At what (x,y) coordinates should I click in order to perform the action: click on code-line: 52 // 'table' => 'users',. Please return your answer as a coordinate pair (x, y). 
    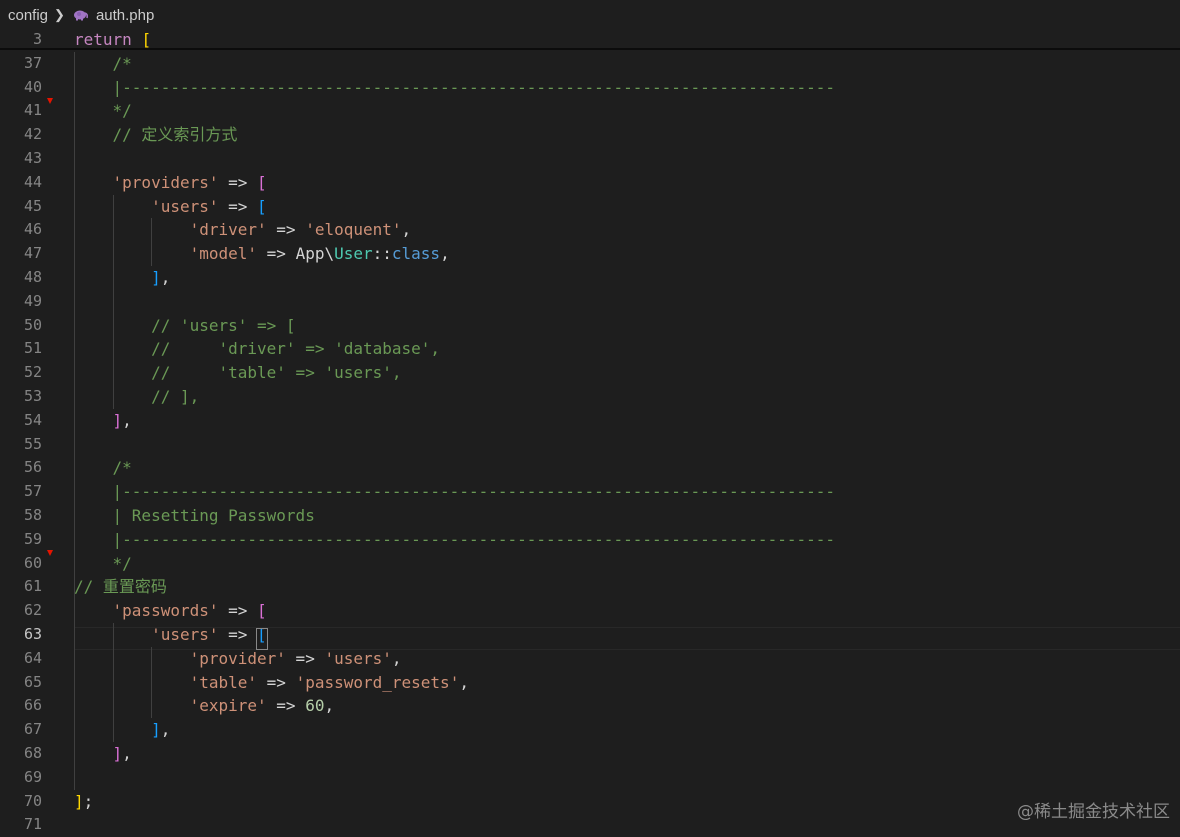
    Looking at the image, I should click on (590, 373).